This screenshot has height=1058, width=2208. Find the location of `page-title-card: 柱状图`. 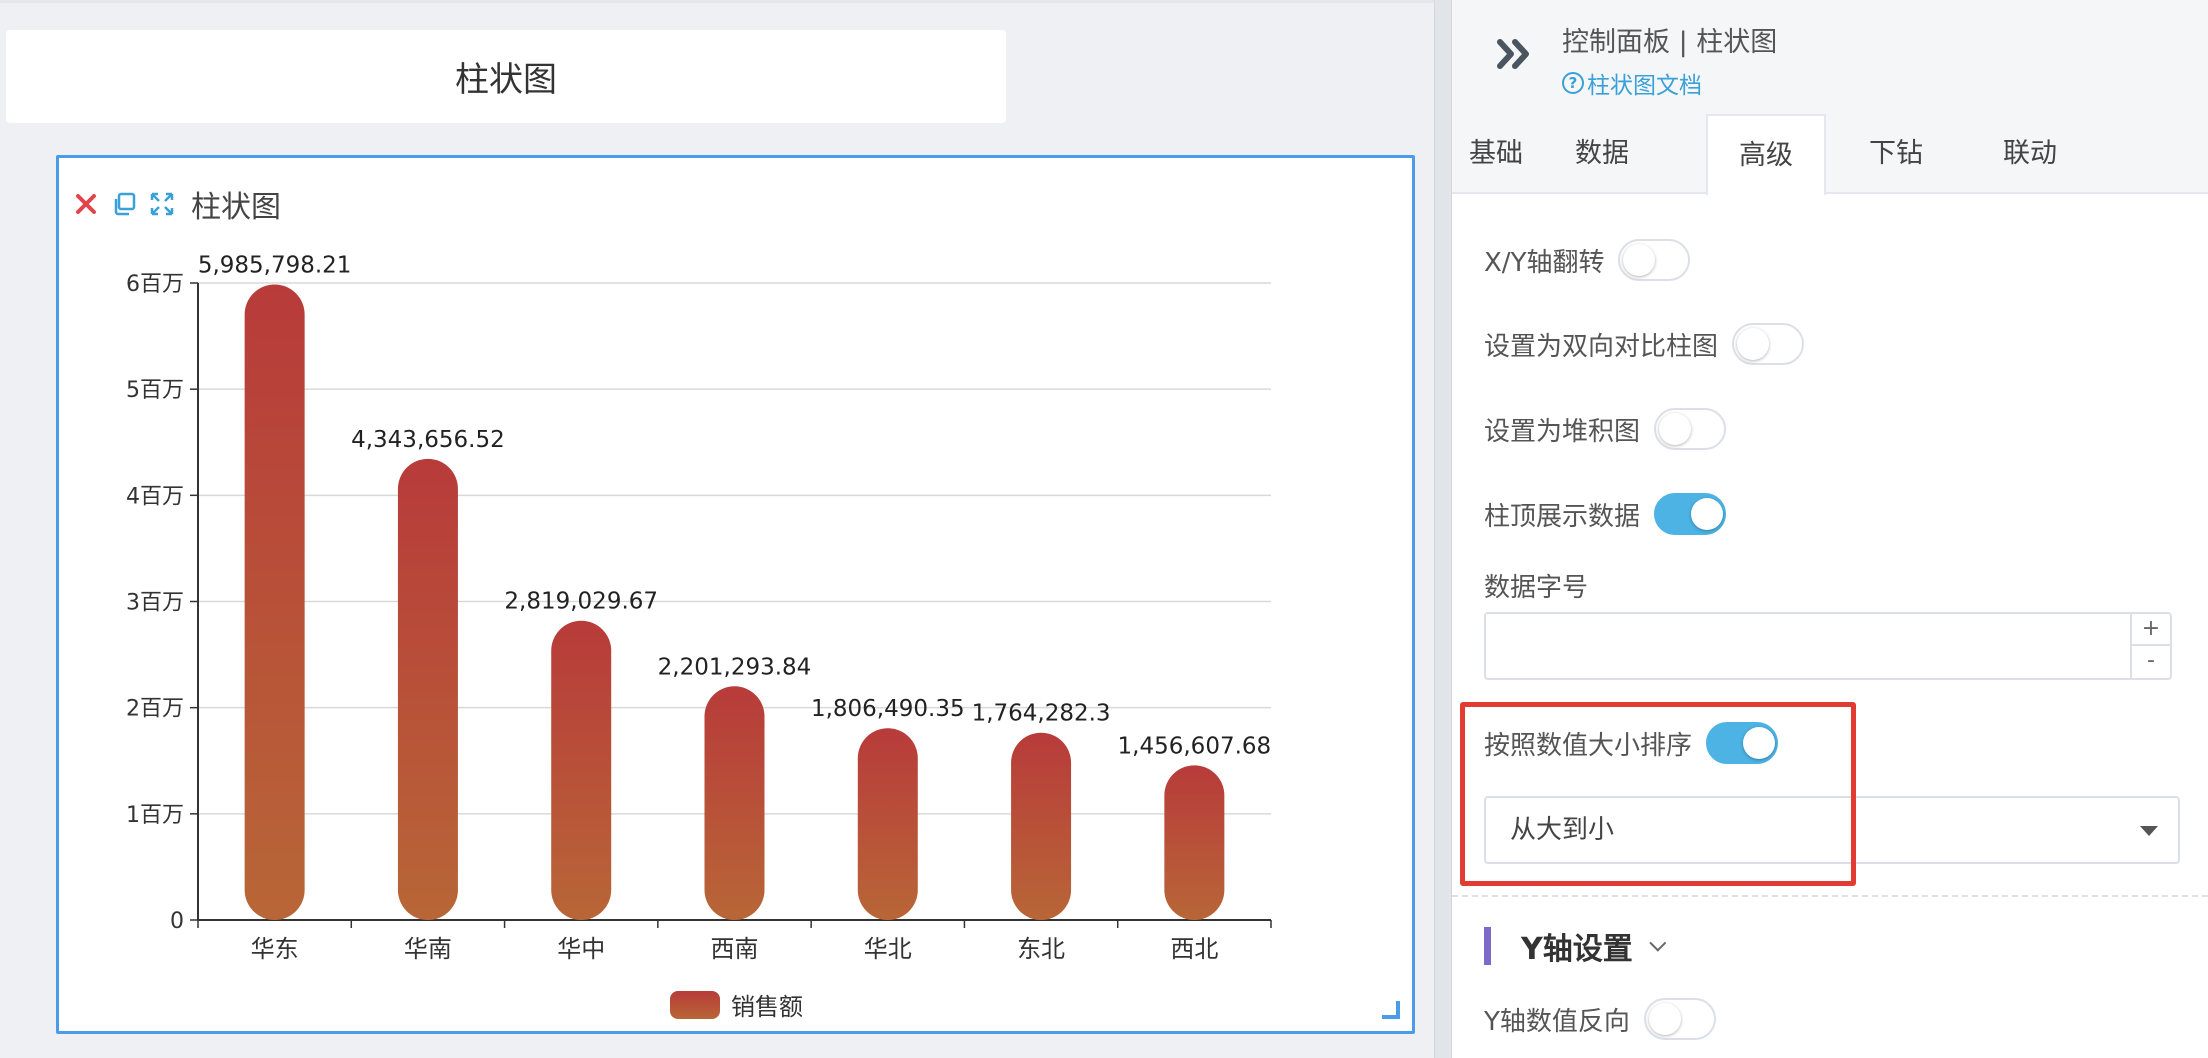

page-title-card: 柱状图 is located at coordinates (506, 76).